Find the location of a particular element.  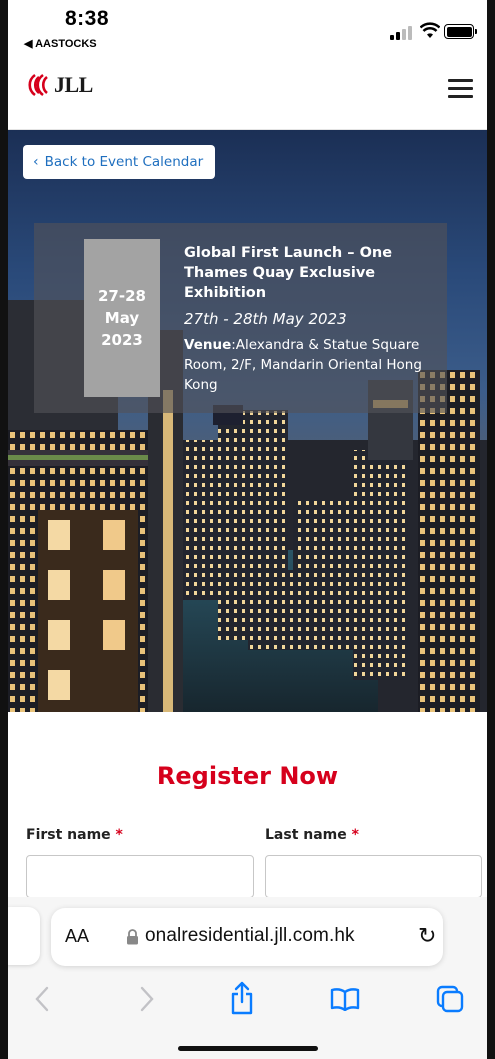

signal-icon is located at coordinates (402, 33).